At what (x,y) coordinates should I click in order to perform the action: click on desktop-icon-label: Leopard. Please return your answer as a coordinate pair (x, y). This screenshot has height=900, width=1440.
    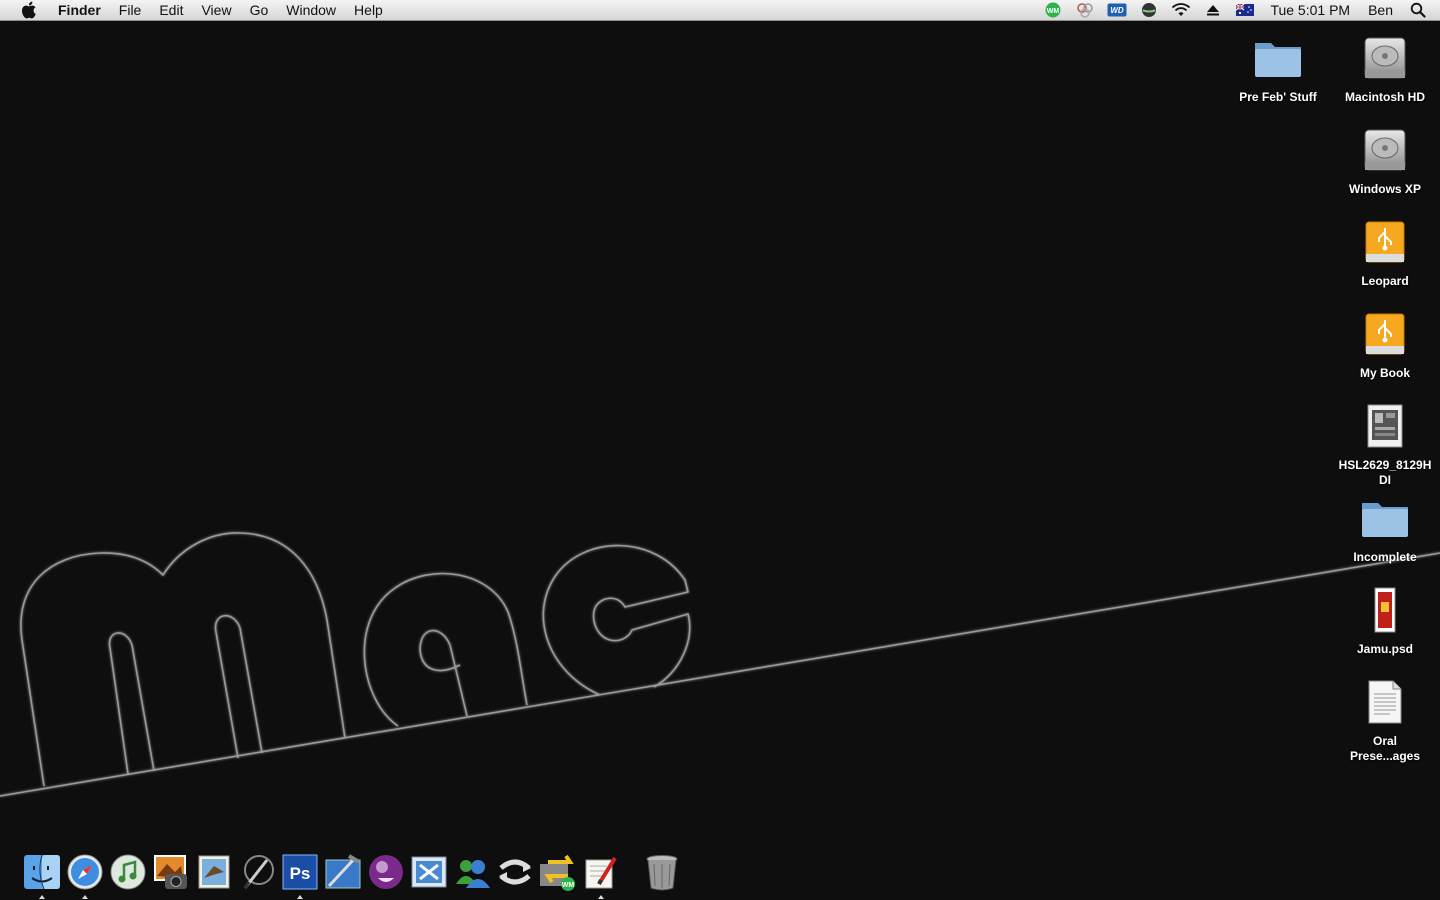
    Looking at the image, I should click on (1385, 281).